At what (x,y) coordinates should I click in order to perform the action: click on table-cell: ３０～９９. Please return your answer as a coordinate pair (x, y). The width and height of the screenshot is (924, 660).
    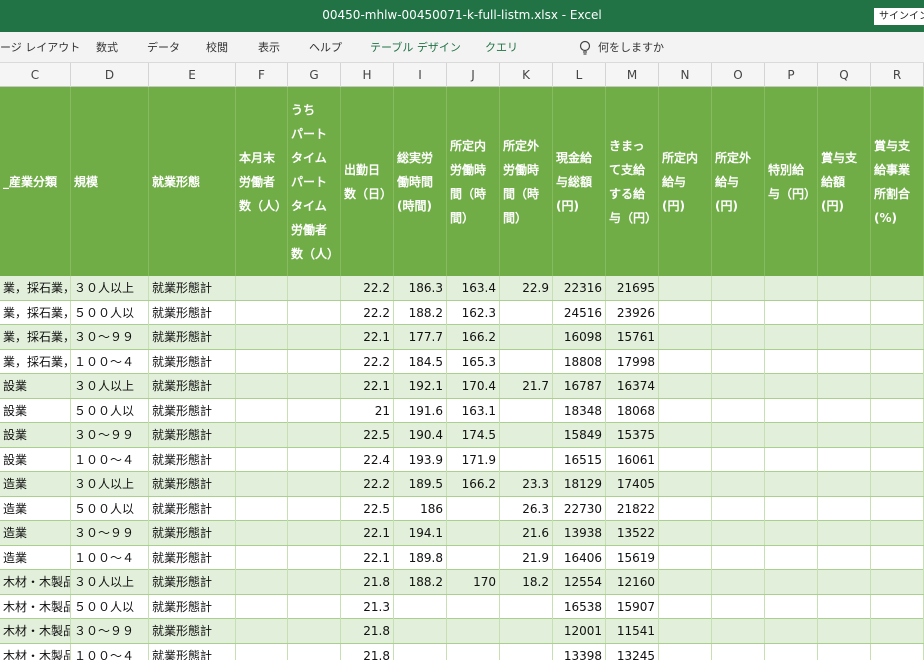
    Looking at the image, I should click on (110, 631).